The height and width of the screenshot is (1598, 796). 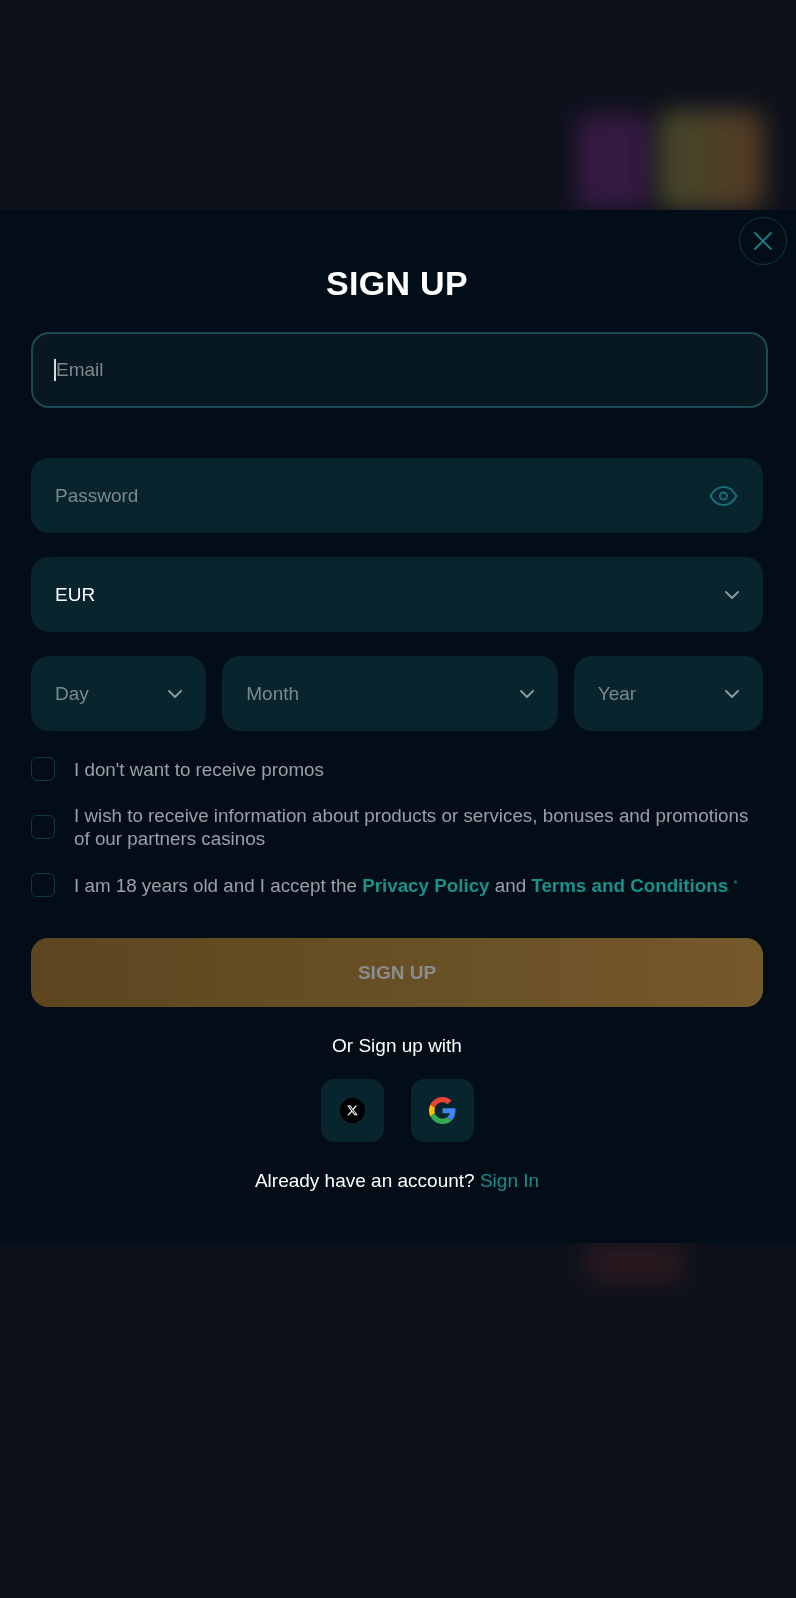 I want to click on month-select: Month, so click(x=390, y=693).